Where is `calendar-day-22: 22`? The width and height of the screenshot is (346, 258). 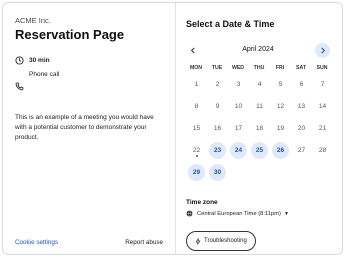 calendar-day-22: 22 is located at coordinates (196, 150).